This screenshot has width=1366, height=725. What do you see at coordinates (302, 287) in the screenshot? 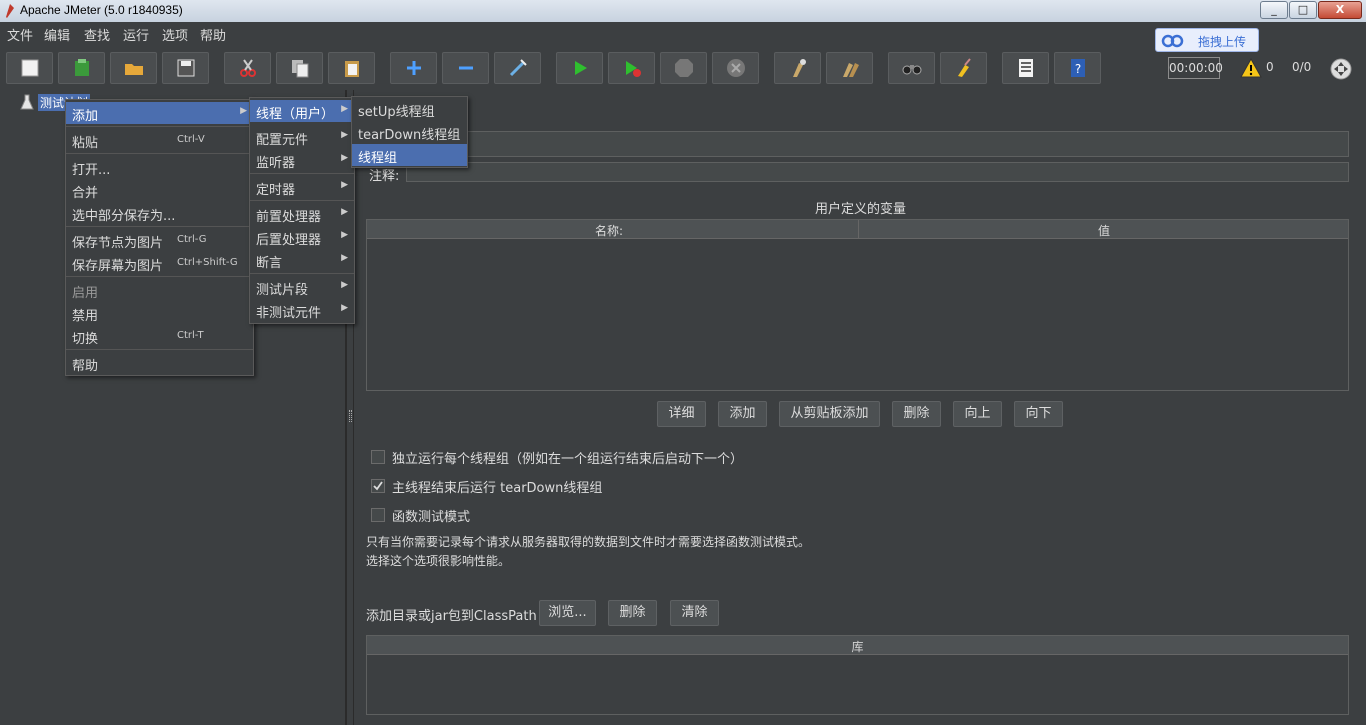
I see `submenu-item-test-fragment: 测试片段 ▶` at bounding box center [302, 287].